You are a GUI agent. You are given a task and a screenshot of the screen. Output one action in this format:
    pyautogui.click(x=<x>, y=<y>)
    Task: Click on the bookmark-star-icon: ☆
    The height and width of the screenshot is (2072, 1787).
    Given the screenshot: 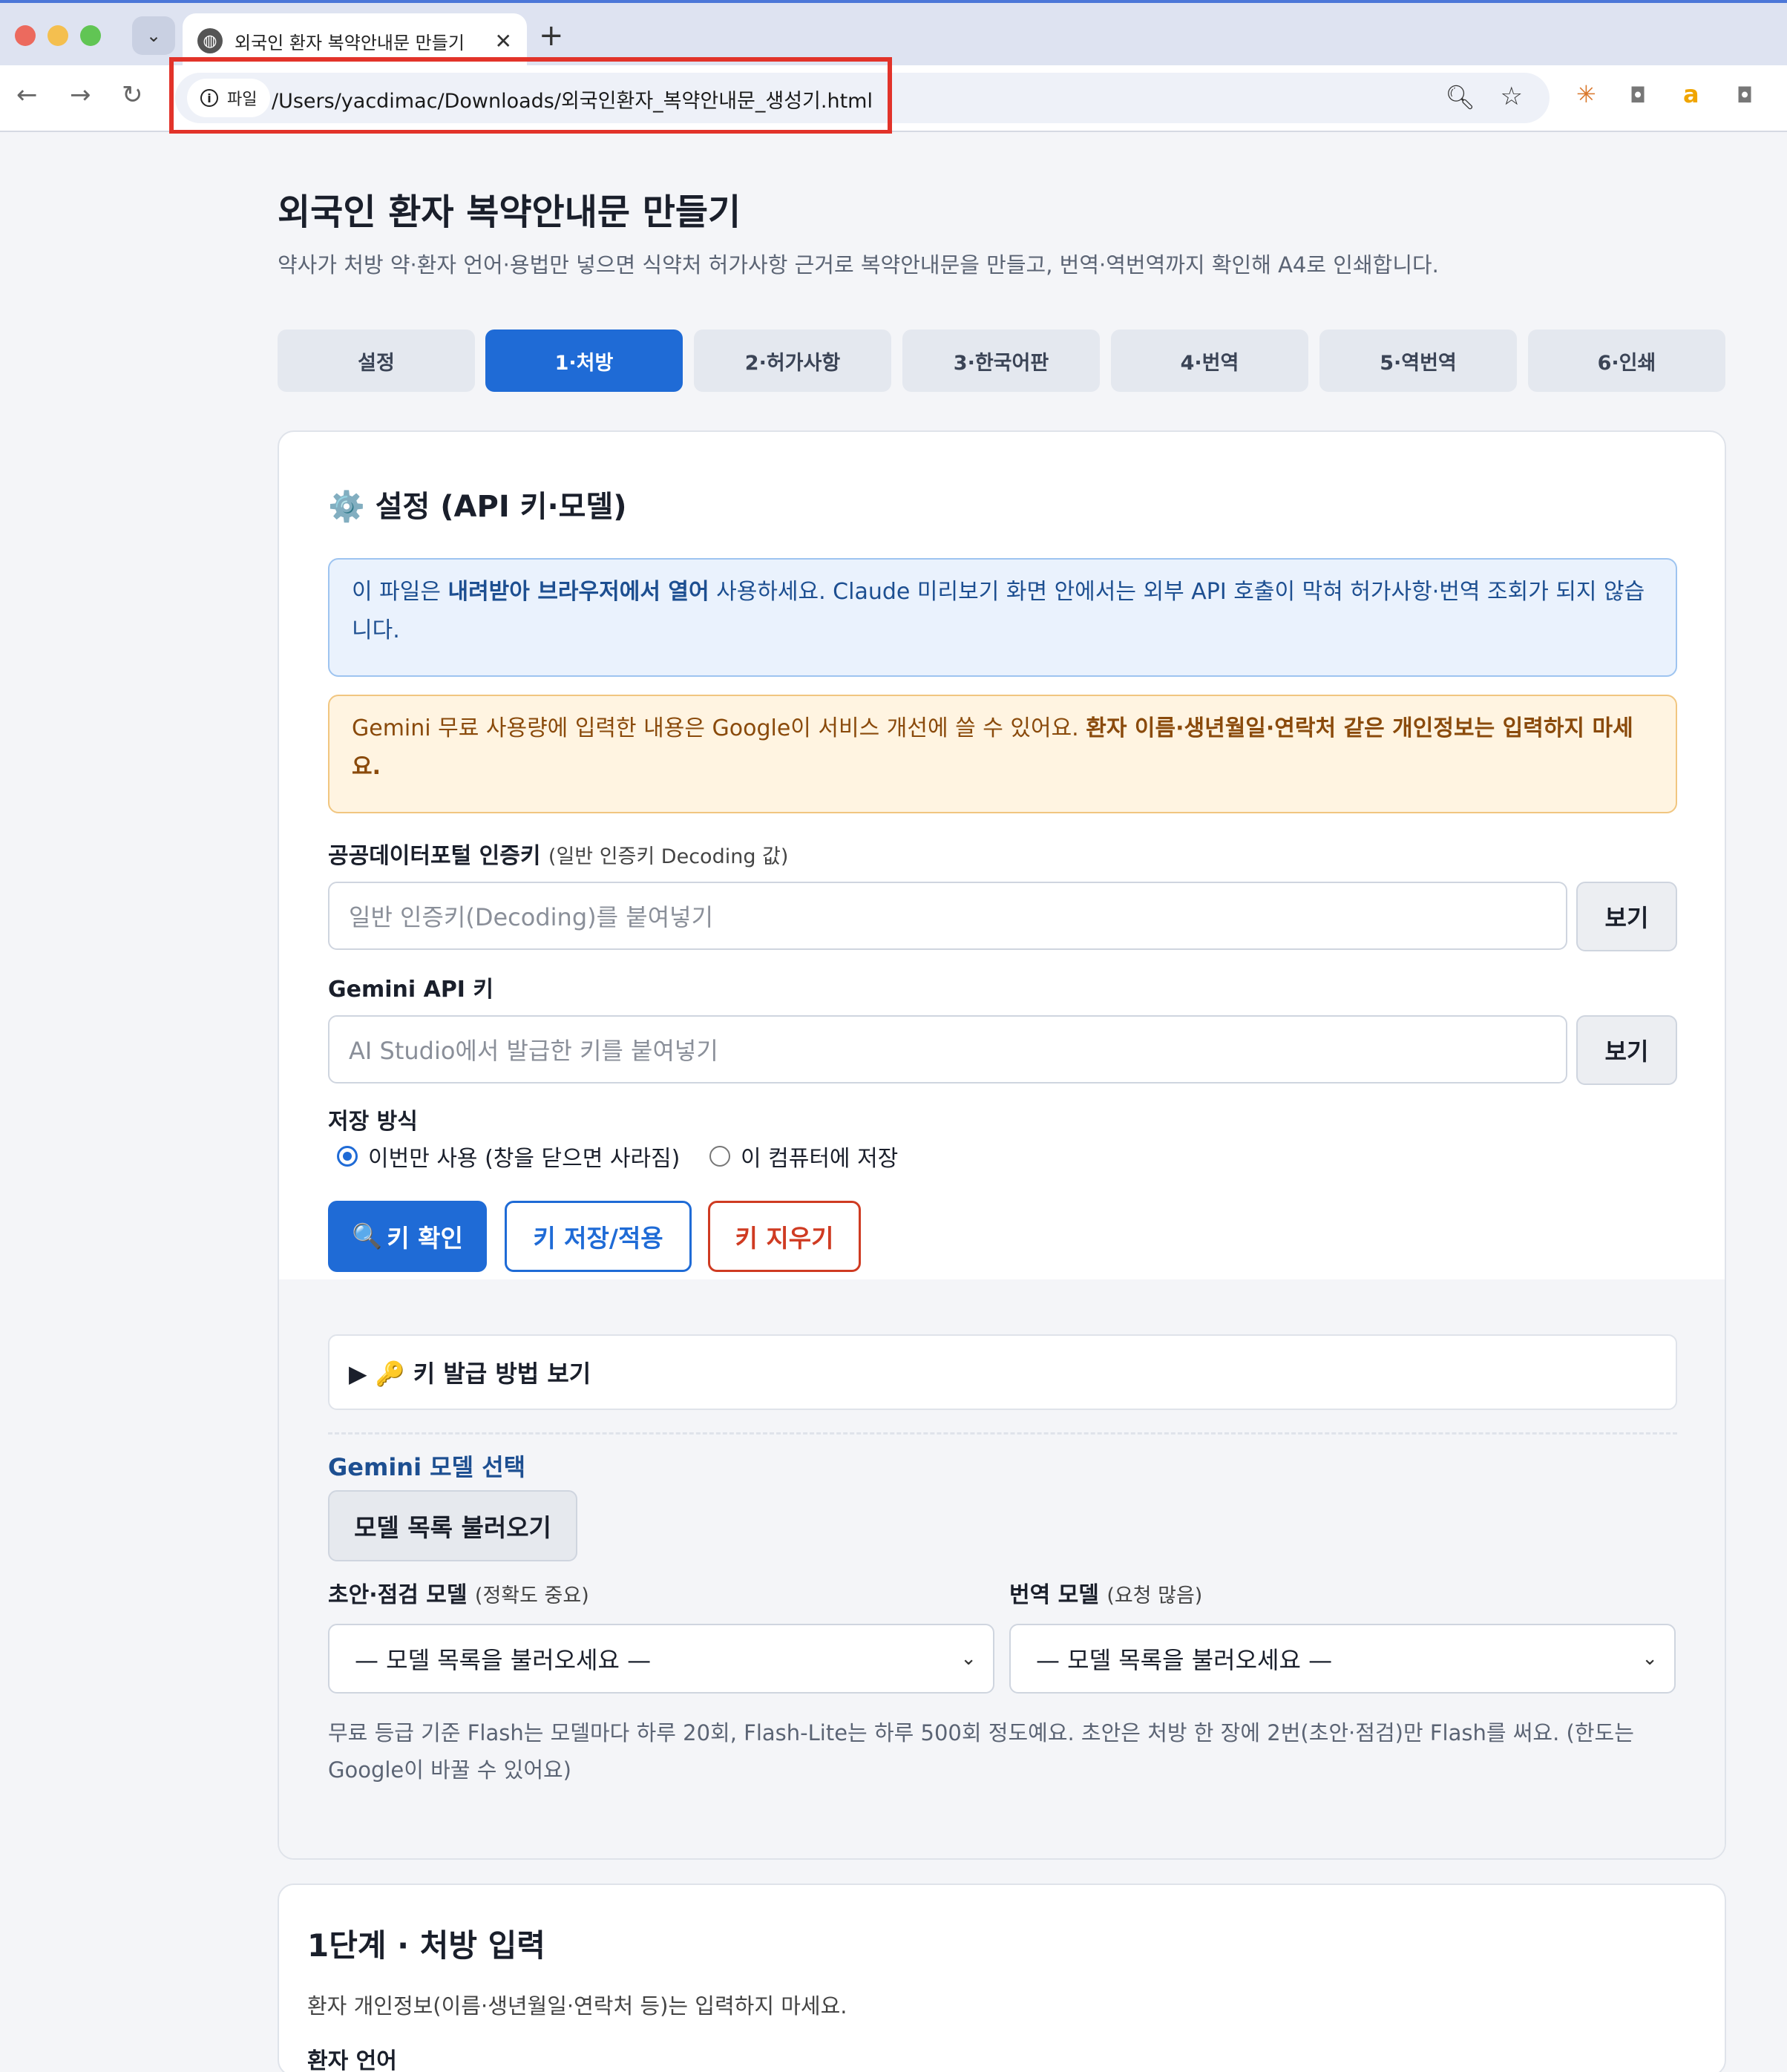 What is the action you would take?
    pyautogui.click(x=1512, y=96)
    